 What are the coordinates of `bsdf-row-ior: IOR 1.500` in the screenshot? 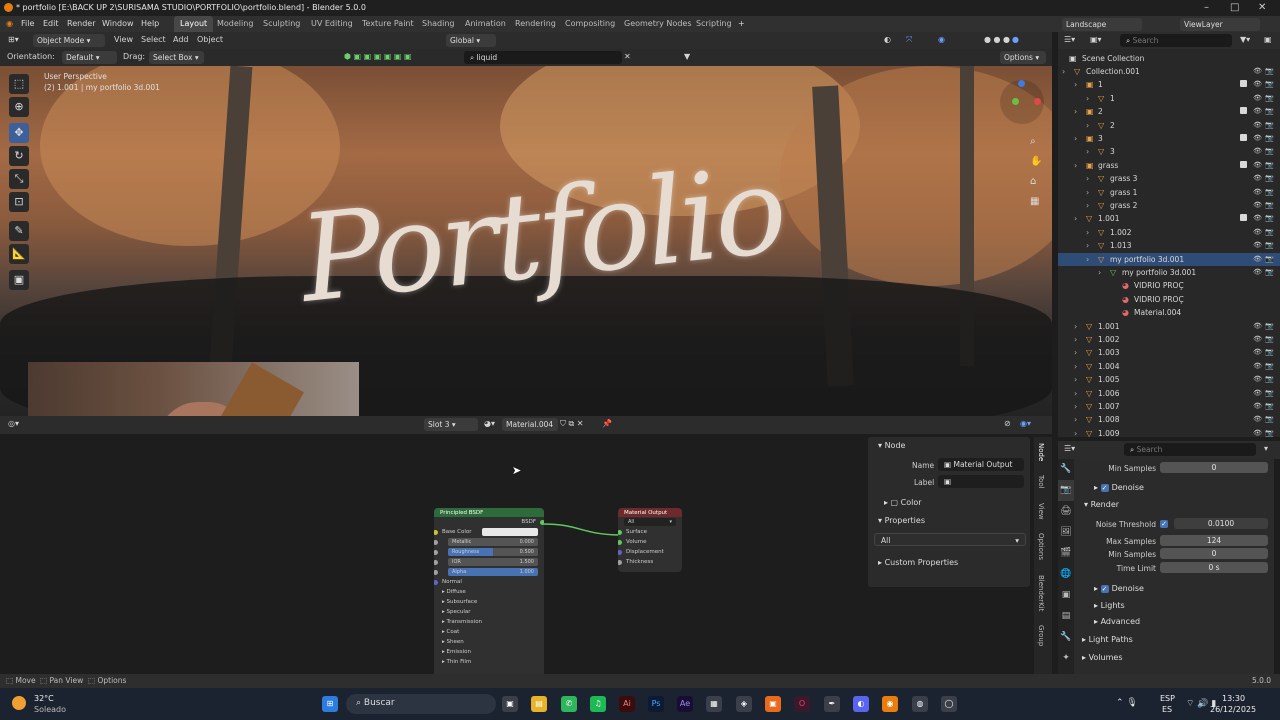 It's located at (489, 562).